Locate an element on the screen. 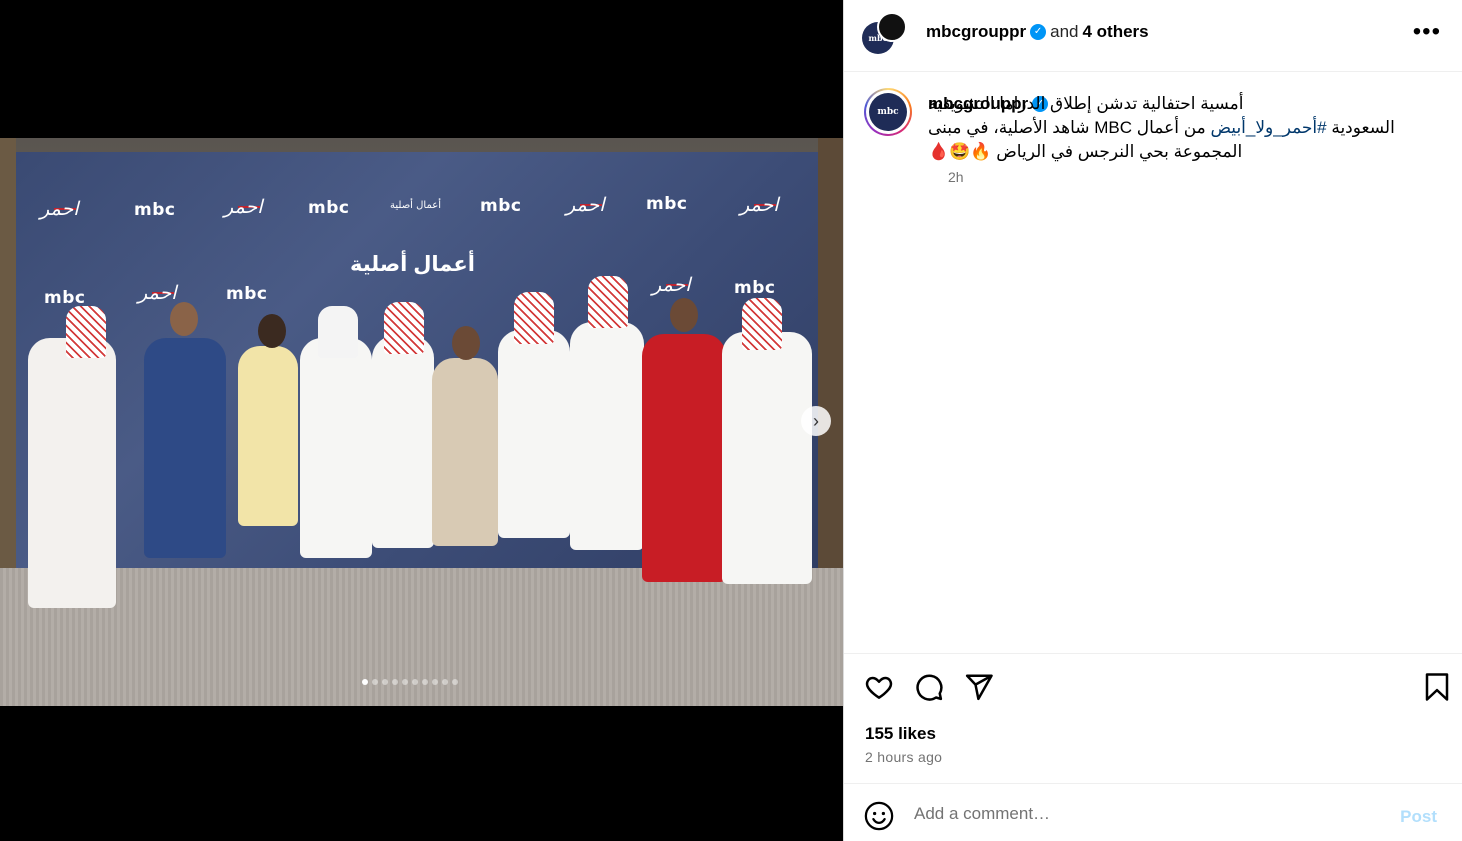  caption-time: 2h is located at coordinates (956, 177).